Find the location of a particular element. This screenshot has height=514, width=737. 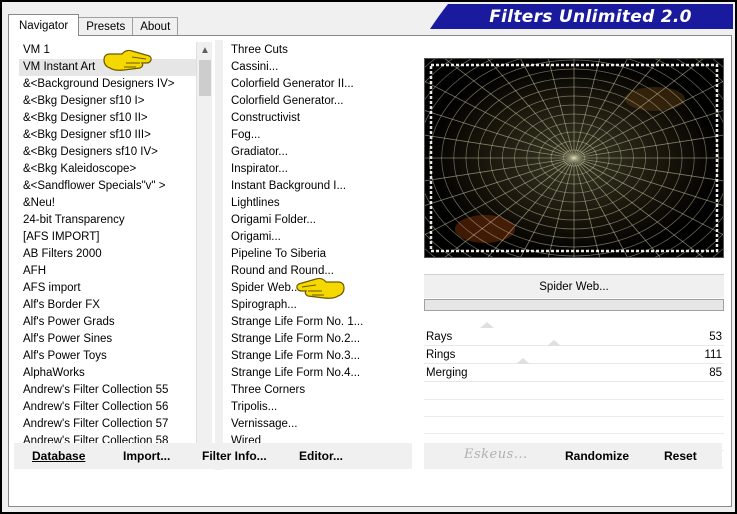

filter-item: Three Cuts is located at coordinates (322, 50).